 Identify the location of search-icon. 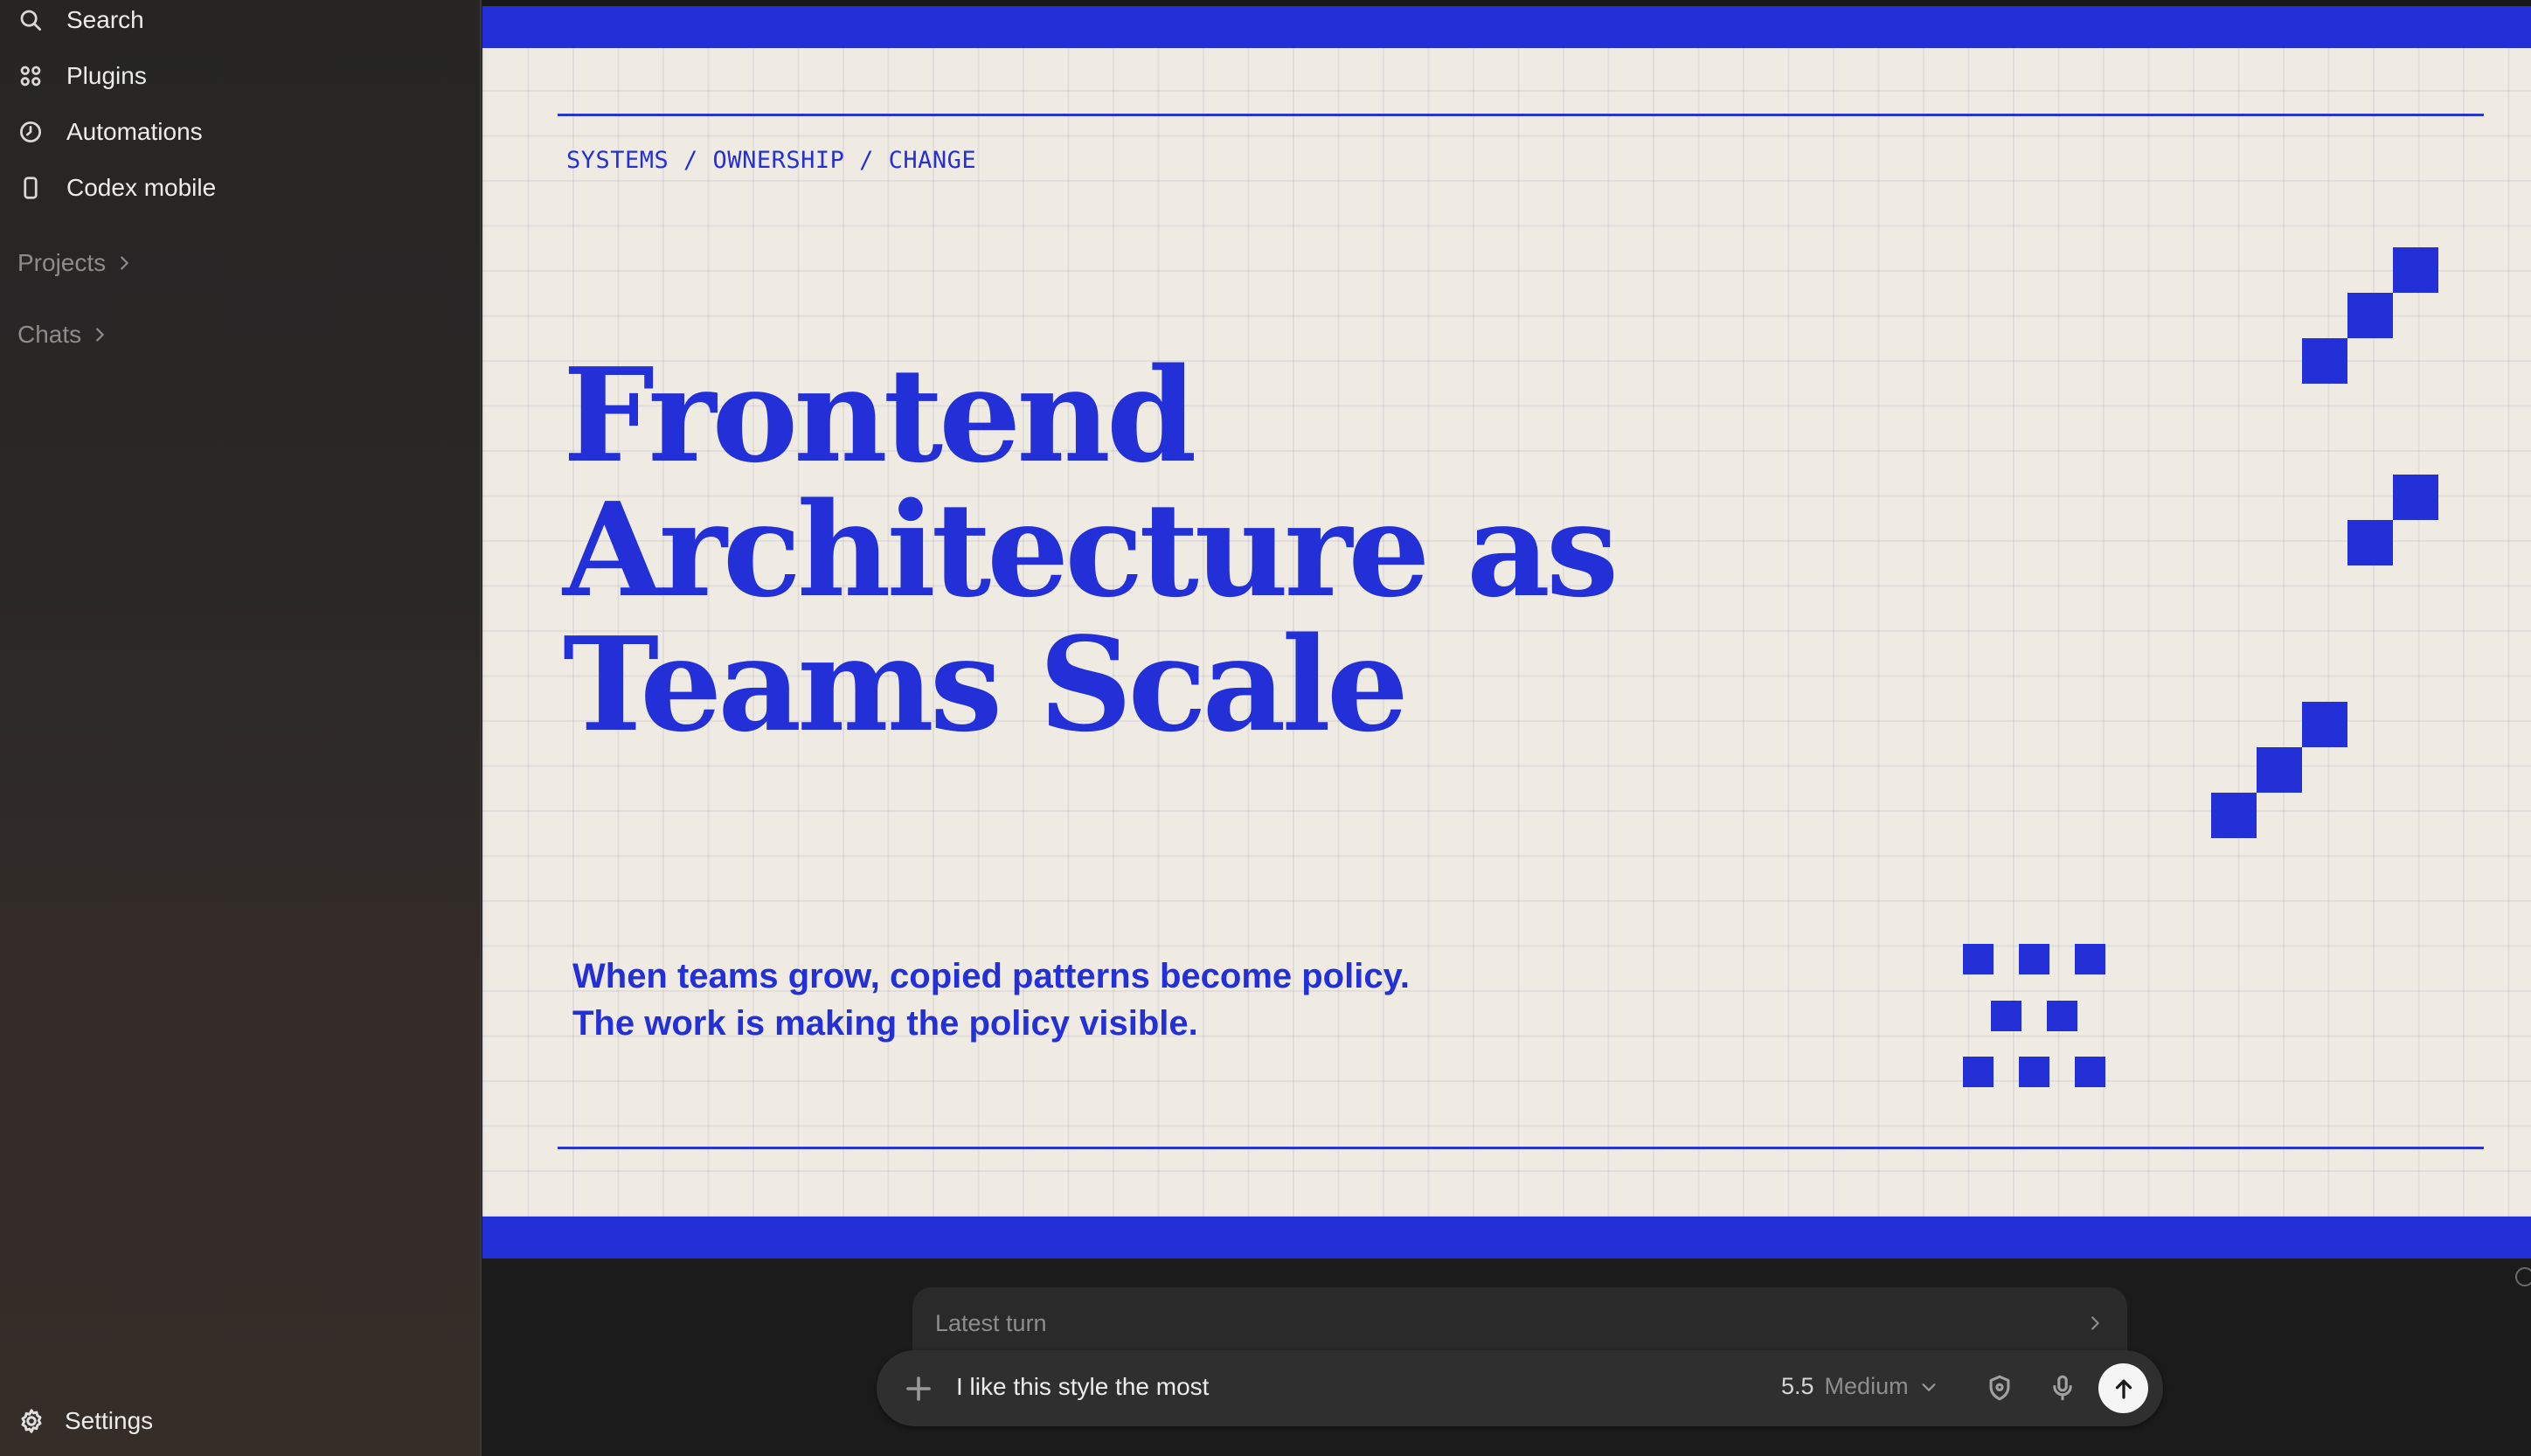
(30, 20).